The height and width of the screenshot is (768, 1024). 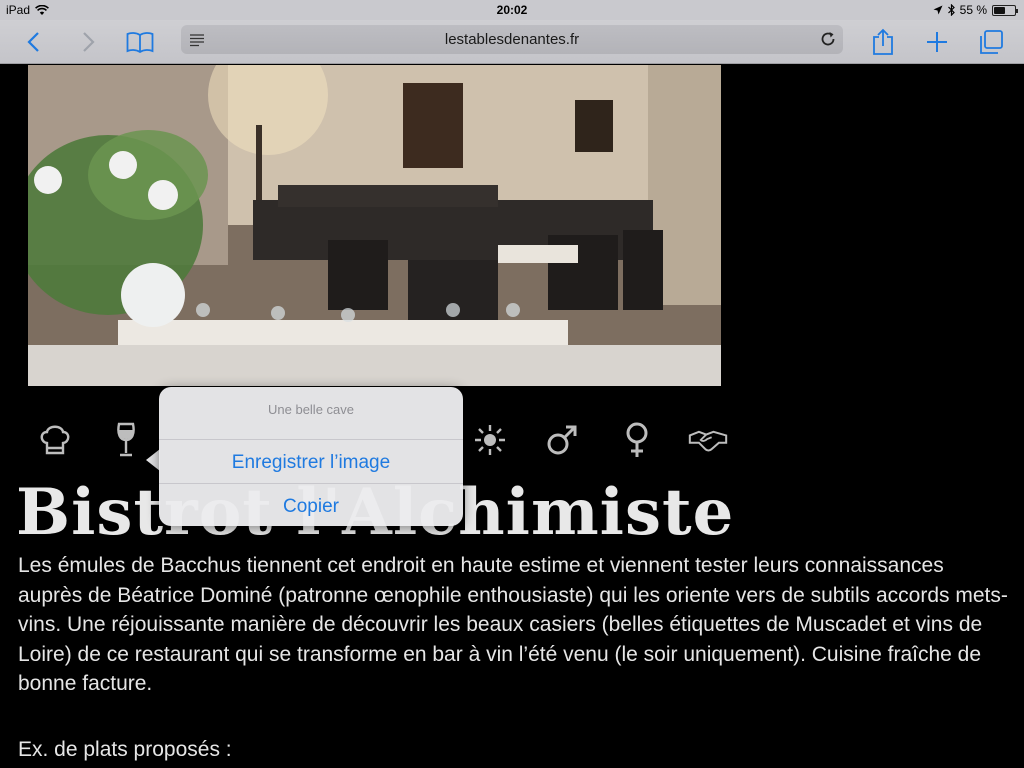 I want to click on url-text: lestablesdenantes.fr, so click(x=512, y=39).